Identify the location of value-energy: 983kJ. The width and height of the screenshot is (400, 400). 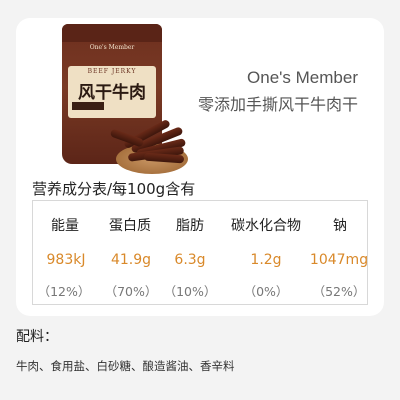
(66, 260).